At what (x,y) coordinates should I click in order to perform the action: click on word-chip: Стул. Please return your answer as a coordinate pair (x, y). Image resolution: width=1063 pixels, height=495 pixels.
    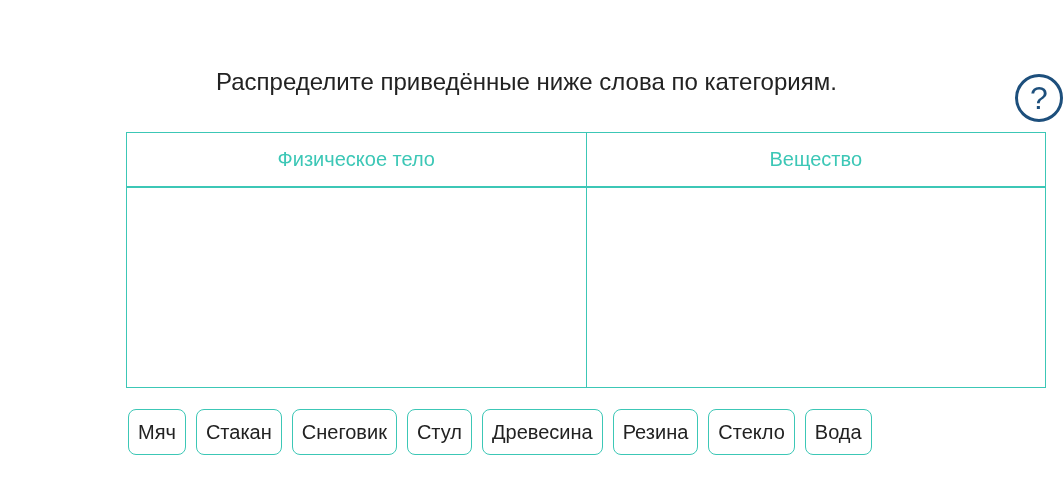
    Looking at the image, I should click on (439, 432).